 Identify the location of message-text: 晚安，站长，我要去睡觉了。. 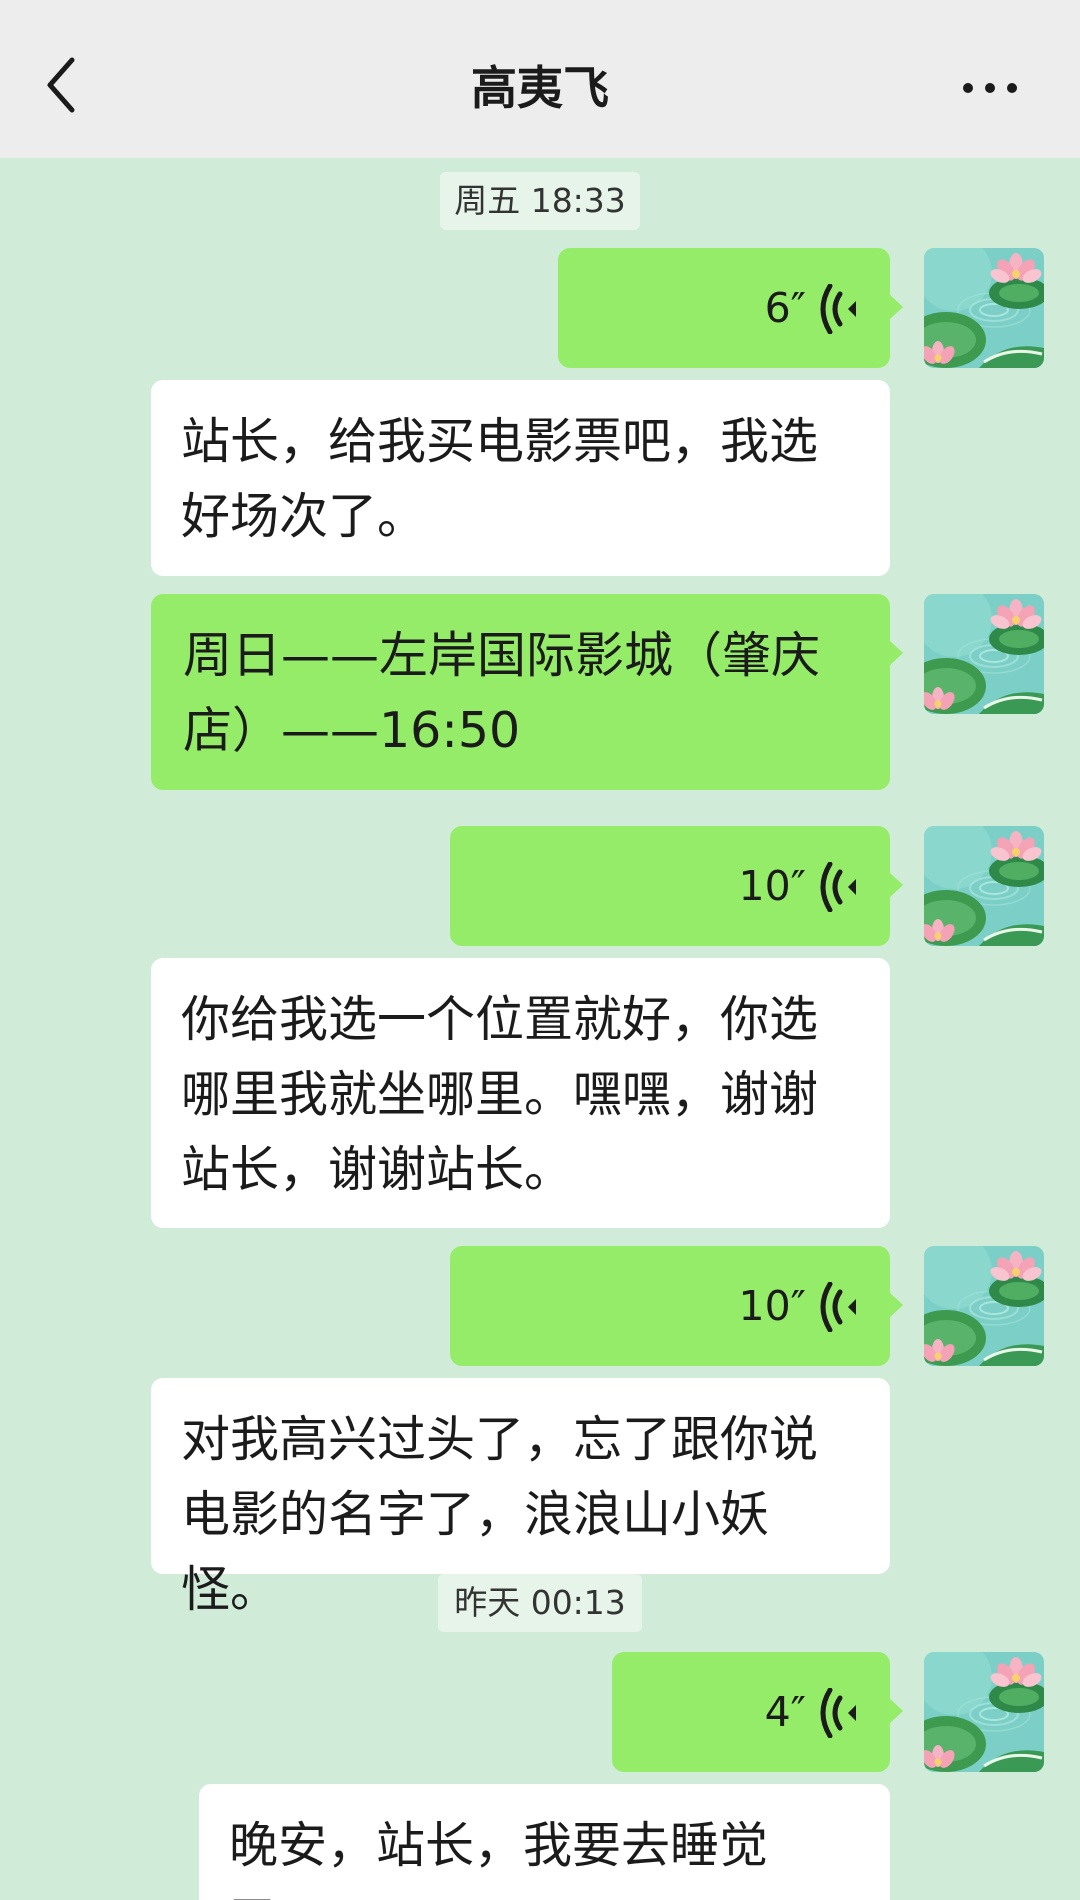
(499, 1858).